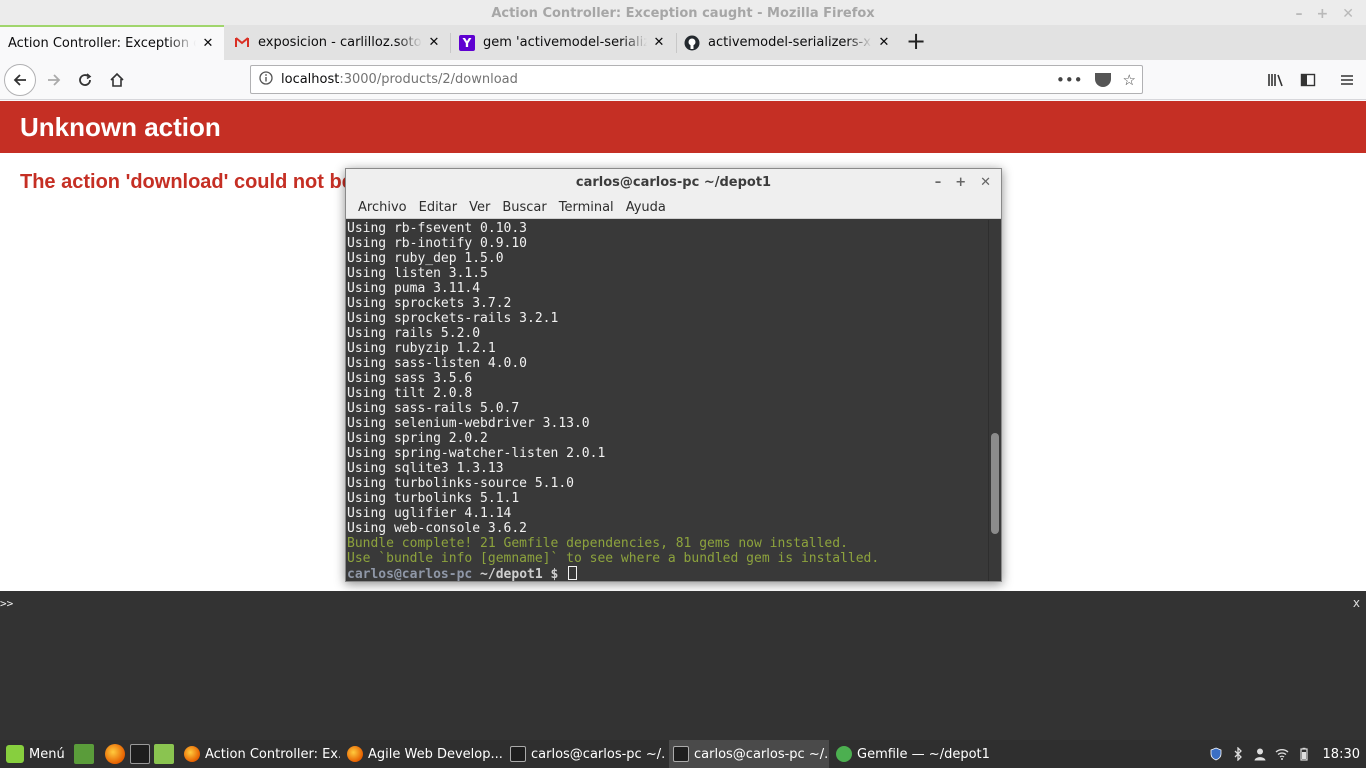 The height and width of the screenshot is (768, 1366). I want to click on home-button, so click(117, 80).